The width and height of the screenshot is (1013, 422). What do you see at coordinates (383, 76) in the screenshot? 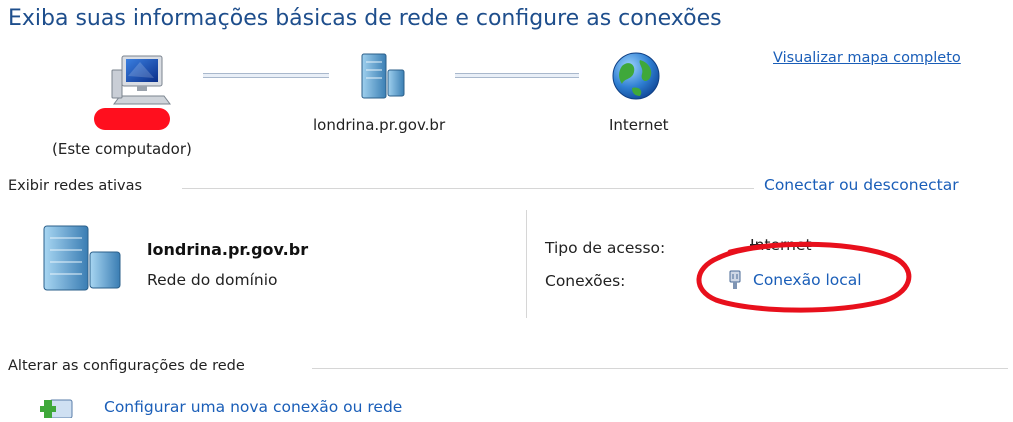
I see `server-icon` at bounding box center [383, 76].